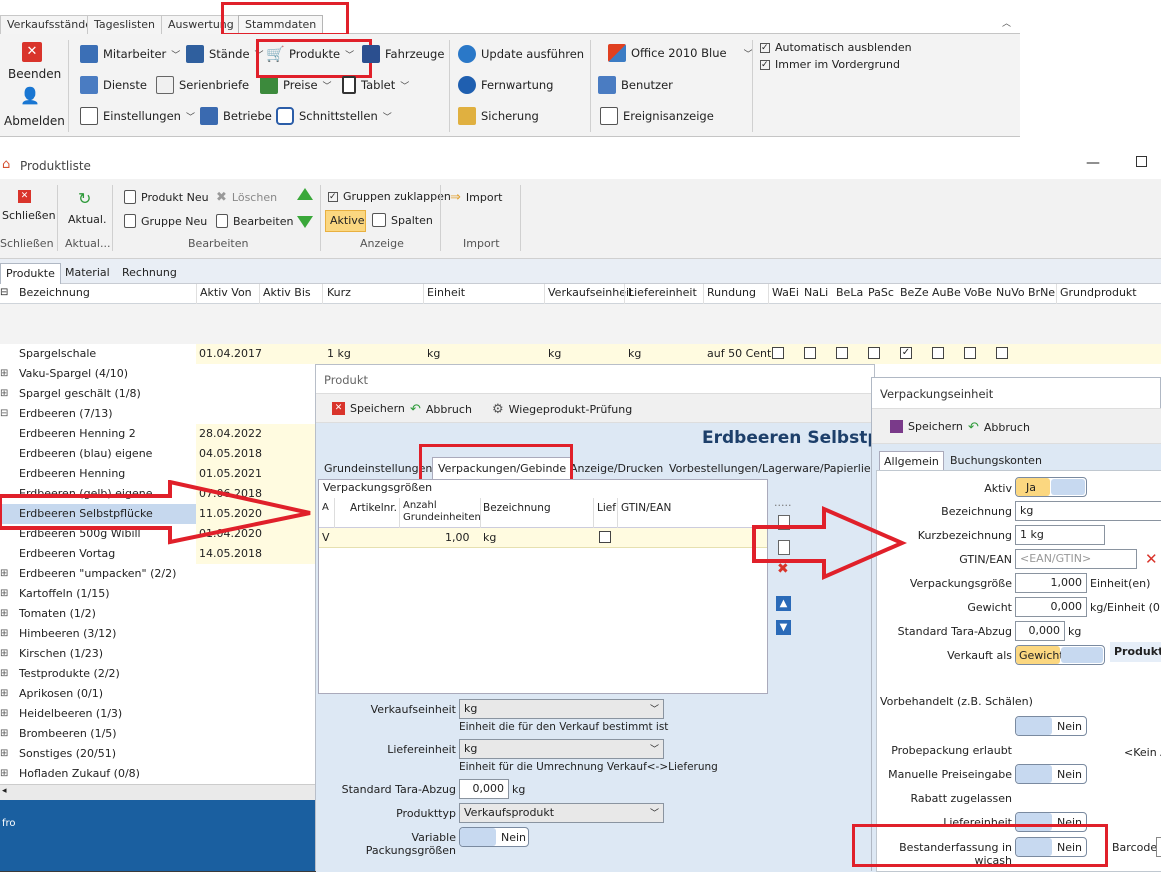 The width and height of the screenshot is (1161, 872). What do you see at coordinates (49, 24) in the screenshot?
I see `tab-verkaufsstaende: Verkaufsstände` at bounding box center [49, 24].